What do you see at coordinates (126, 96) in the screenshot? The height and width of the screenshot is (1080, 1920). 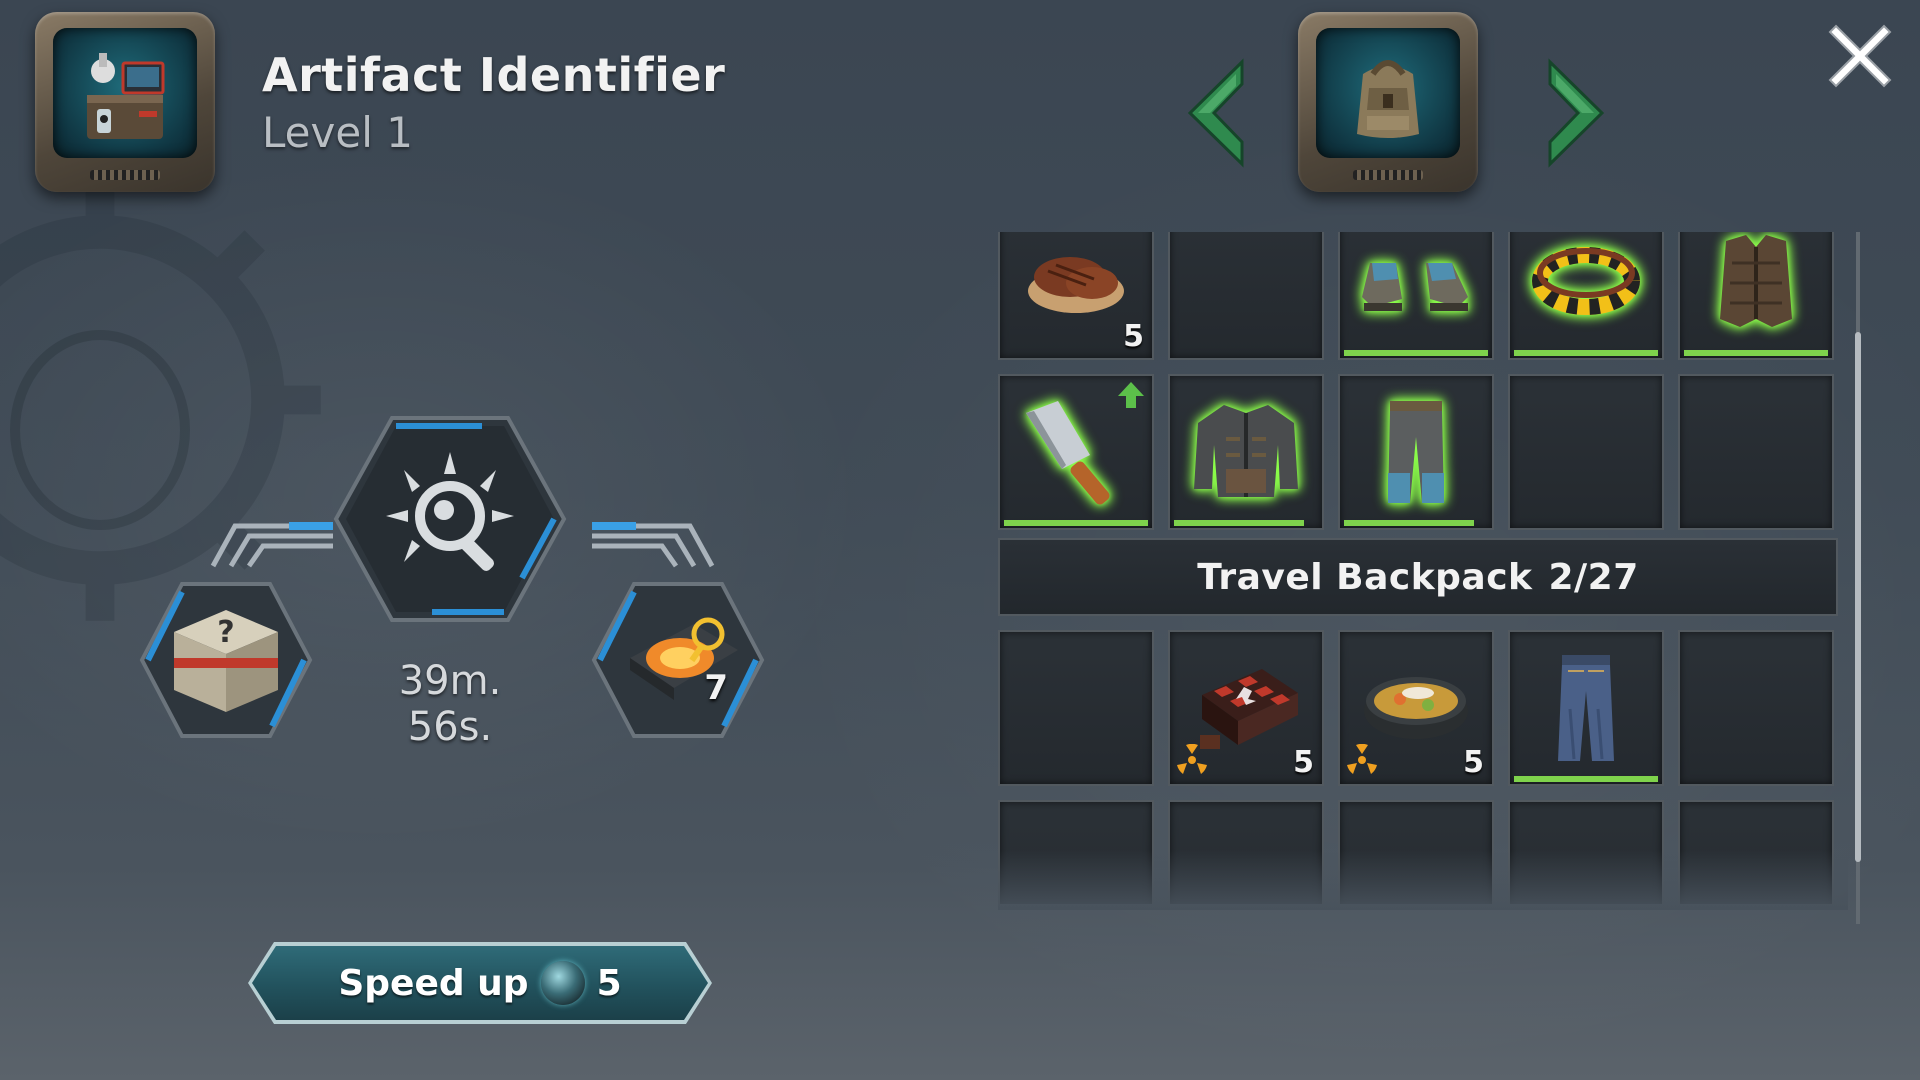 I see `artifact-identifier-station-icon` at bounding box center [126, 96].